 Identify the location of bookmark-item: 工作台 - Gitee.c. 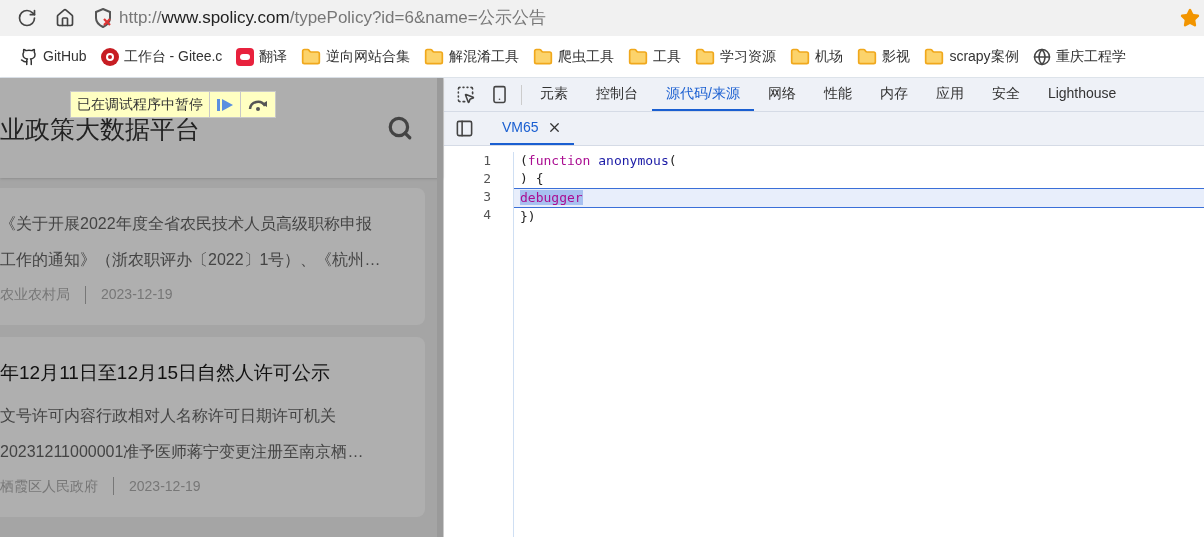
(161, 56).